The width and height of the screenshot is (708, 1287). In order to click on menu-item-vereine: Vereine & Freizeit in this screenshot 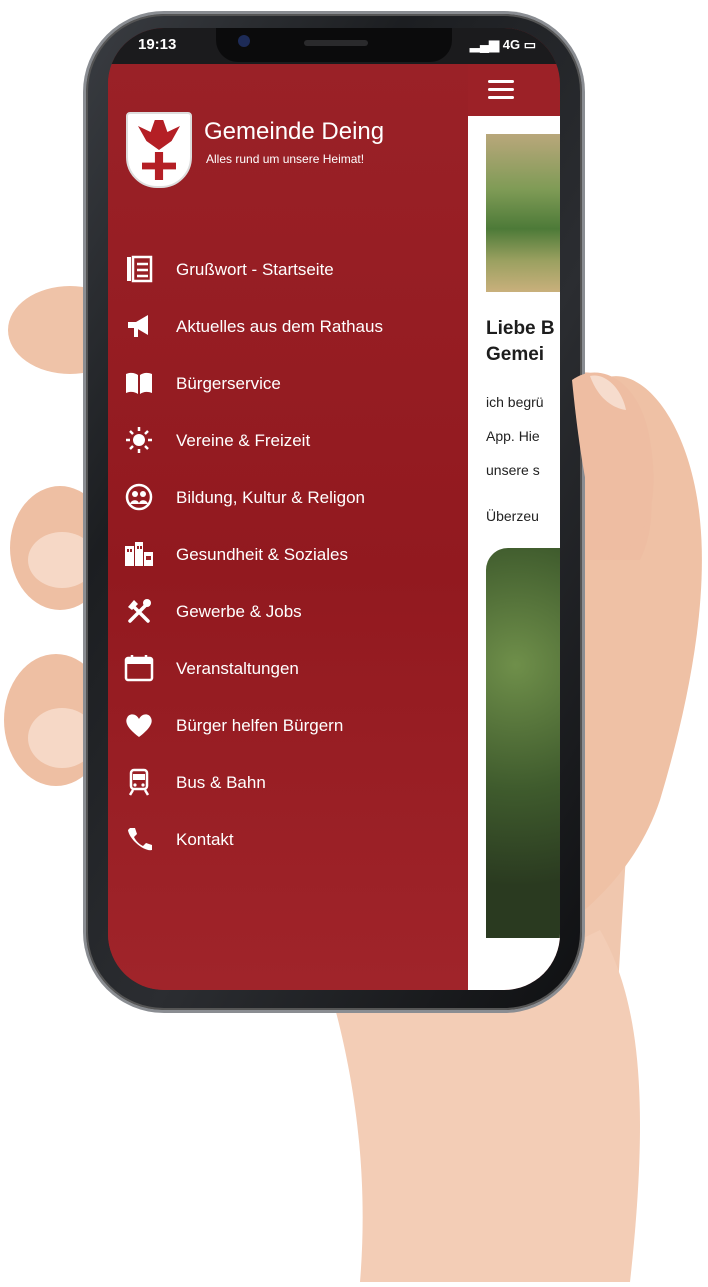, I will do `click(288, 447)`.